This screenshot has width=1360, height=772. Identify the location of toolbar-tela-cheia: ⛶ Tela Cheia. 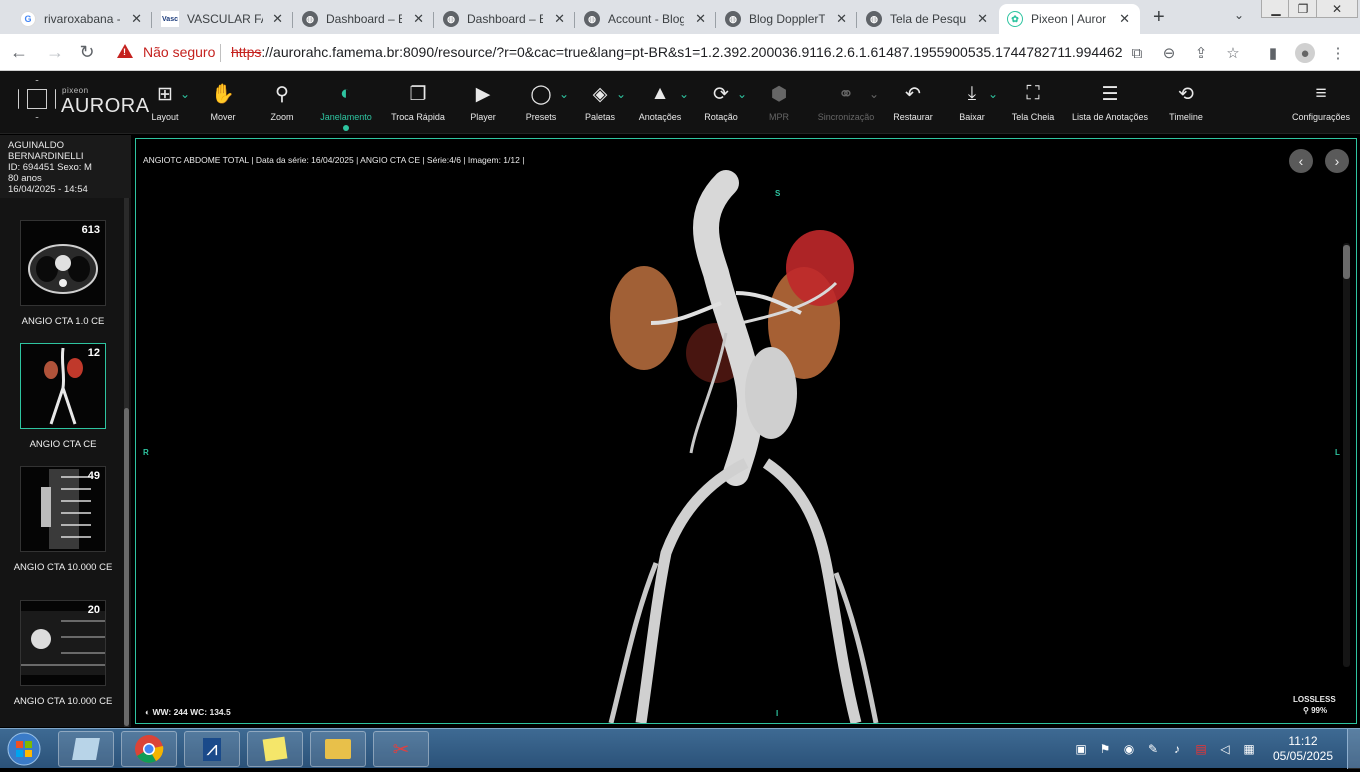
(1033, 105).